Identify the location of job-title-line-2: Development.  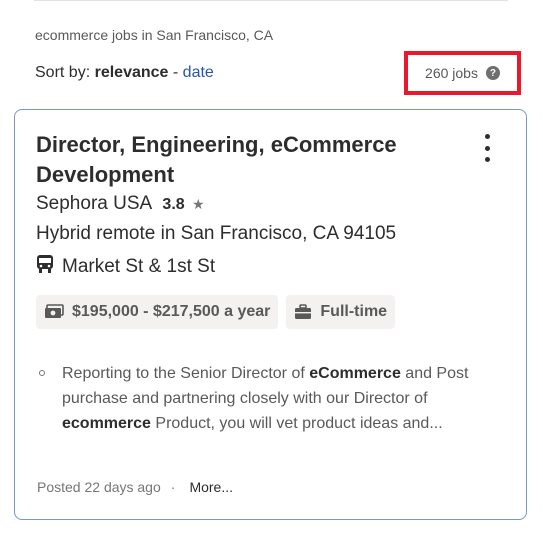
(105, 174).